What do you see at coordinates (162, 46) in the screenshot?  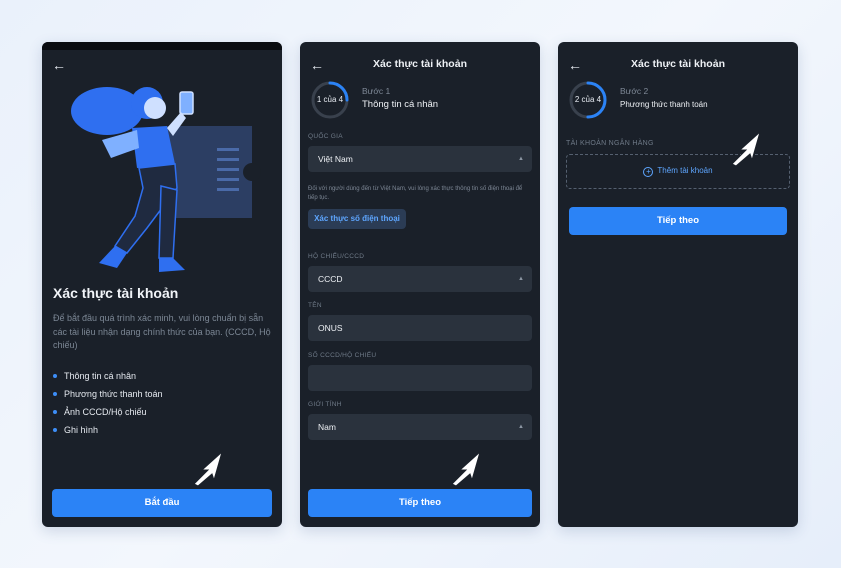 I see `status-bar` at bounding box center [162, 46].